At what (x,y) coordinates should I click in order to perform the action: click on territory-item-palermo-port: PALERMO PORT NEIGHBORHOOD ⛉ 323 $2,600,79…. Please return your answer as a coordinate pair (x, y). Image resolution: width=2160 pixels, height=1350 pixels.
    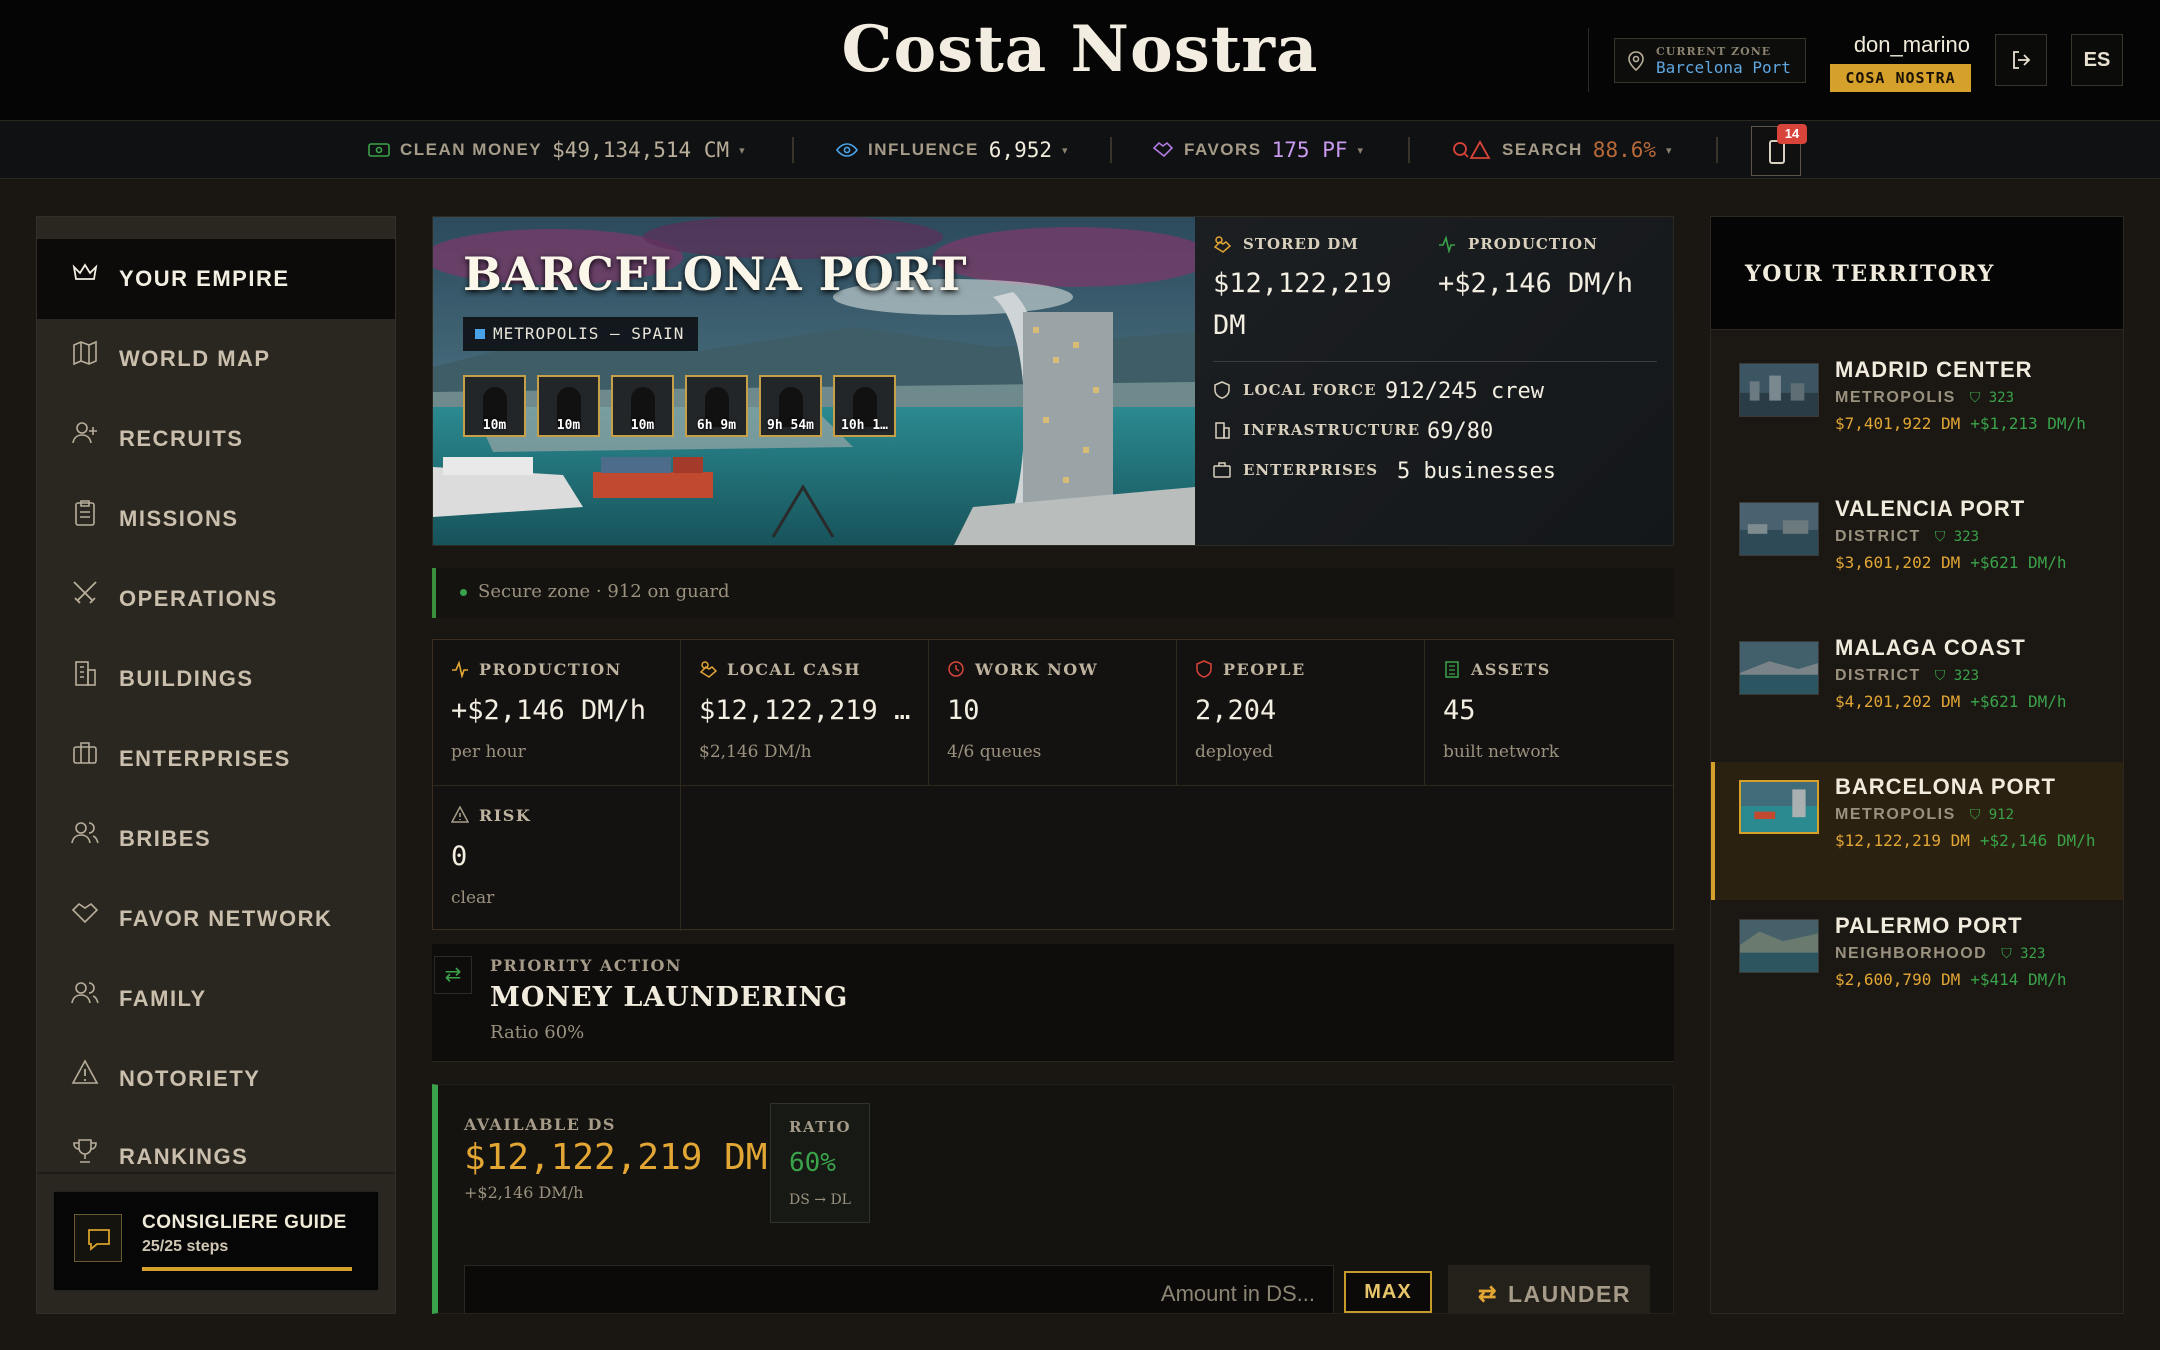
    Looking at the image, I should click on (1917, 970).